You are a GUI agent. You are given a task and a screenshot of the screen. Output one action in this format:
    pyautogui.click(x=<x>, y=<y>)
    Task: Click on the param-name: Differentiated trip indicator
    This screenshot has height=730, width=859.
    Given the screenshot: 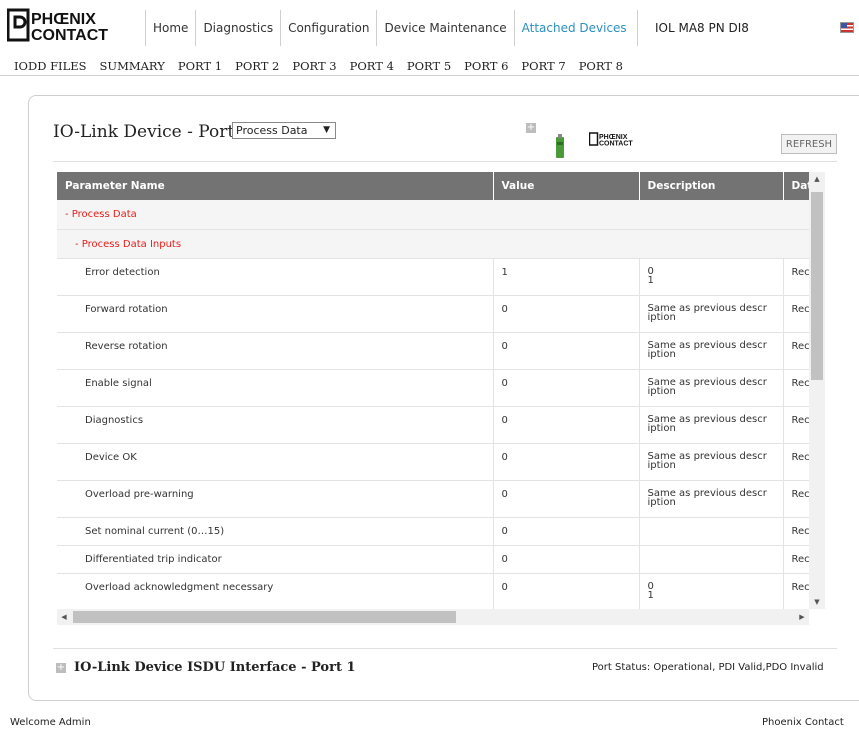 What is the action you would take?
    pyautogui.click(x=275, y=559)
    